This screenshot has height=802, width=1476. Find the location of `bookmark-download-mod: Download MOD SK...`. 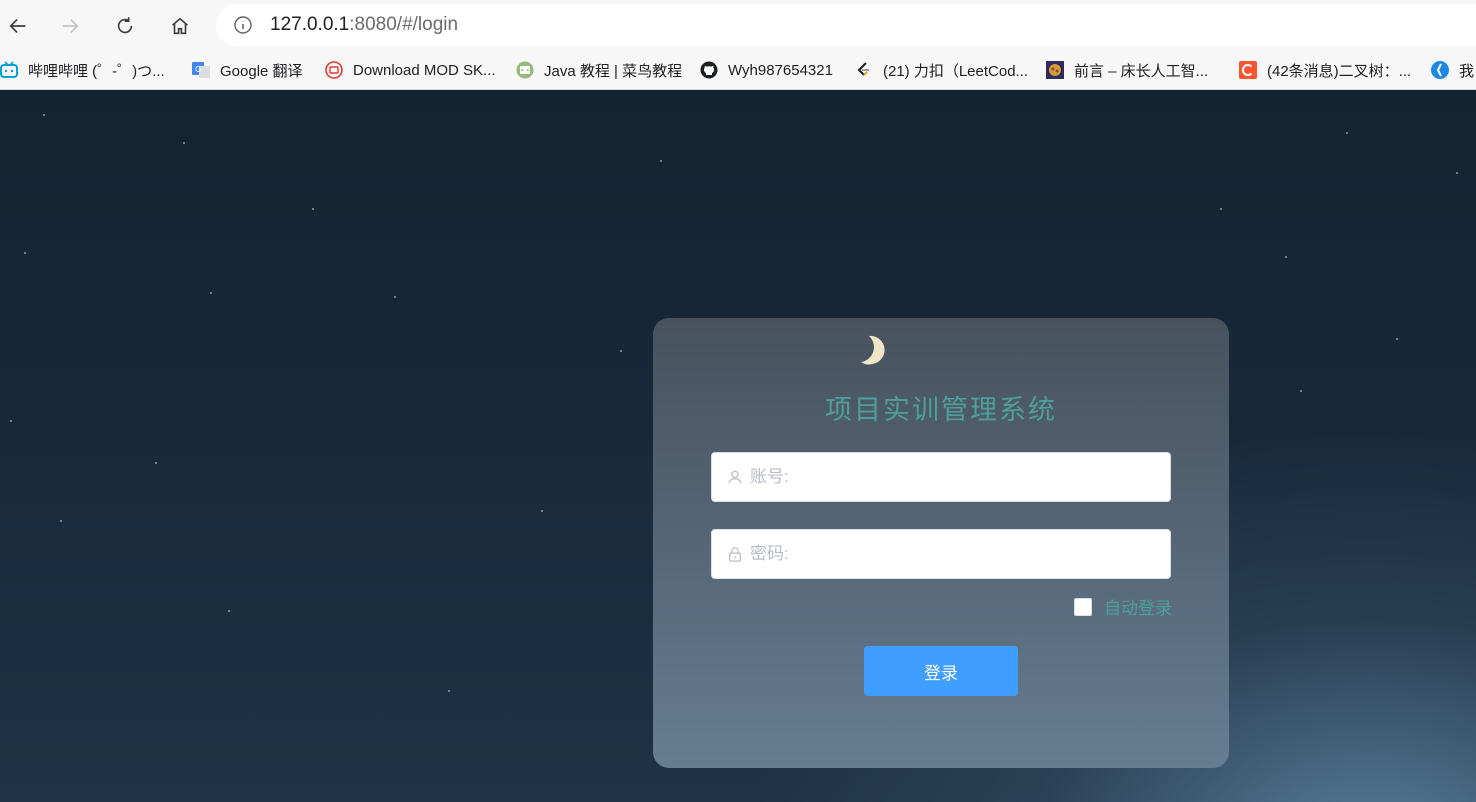

bookmark-download-mod: Download MOD SK... is located at coordinates (410, 70).